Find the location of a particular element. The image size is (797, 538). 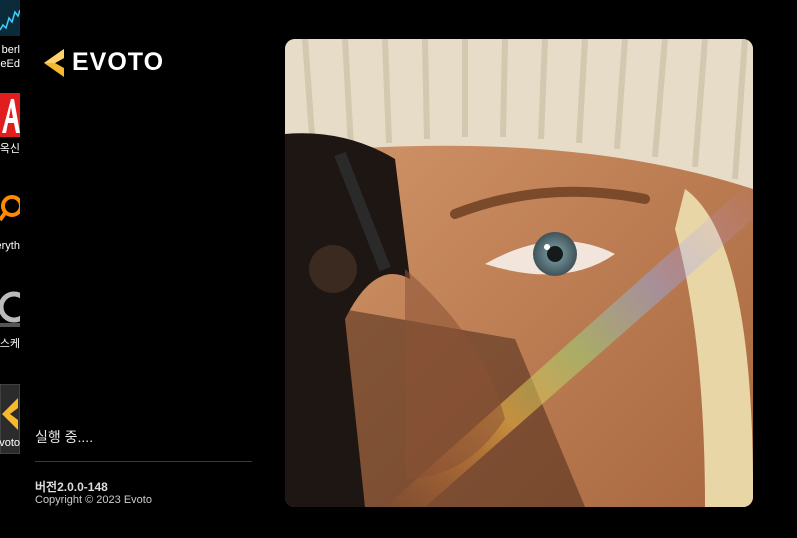

copyright-text: Copyright © 2023 Evoto is located at coordinates (93, 500).